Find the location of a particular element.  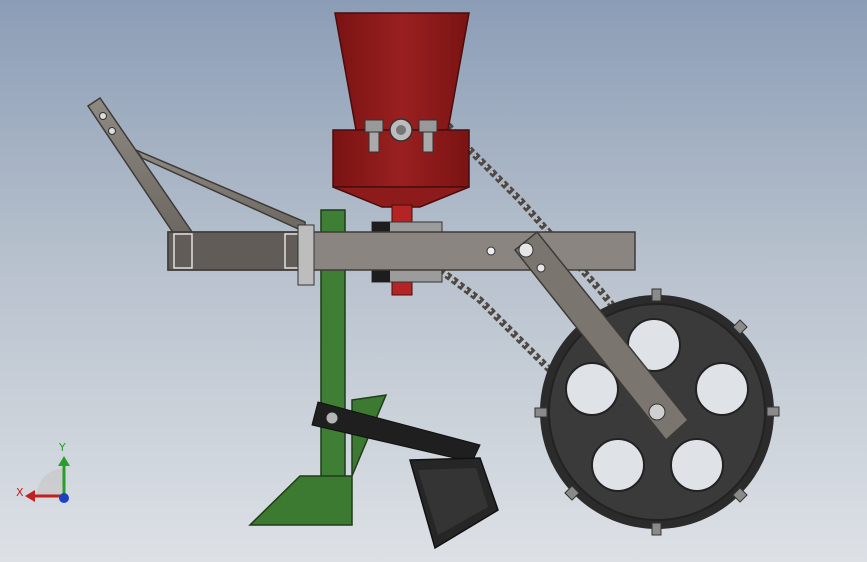

x-axis-arrowhead is located at coordinates (30, 496).